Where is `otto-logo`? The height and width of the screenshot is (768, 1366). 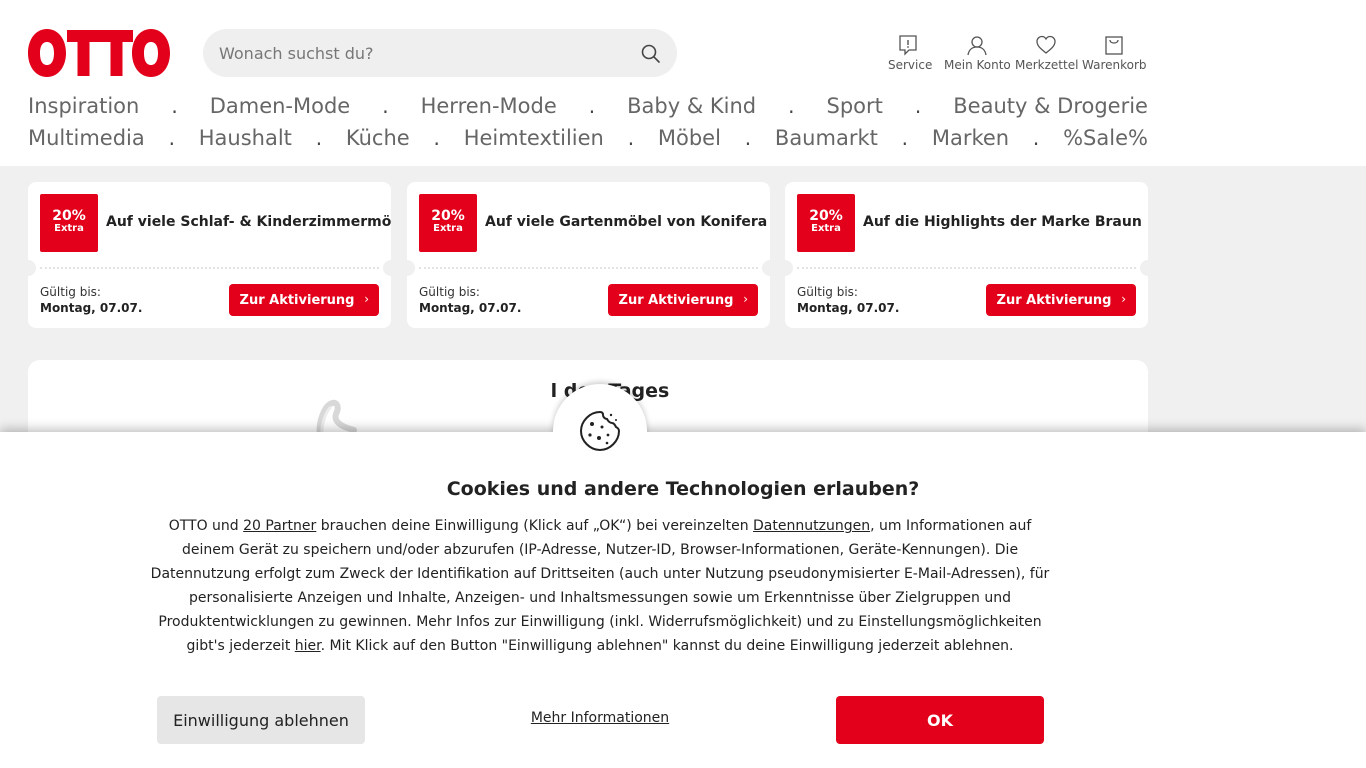 otto-logo is located at coordinates (99, 53).